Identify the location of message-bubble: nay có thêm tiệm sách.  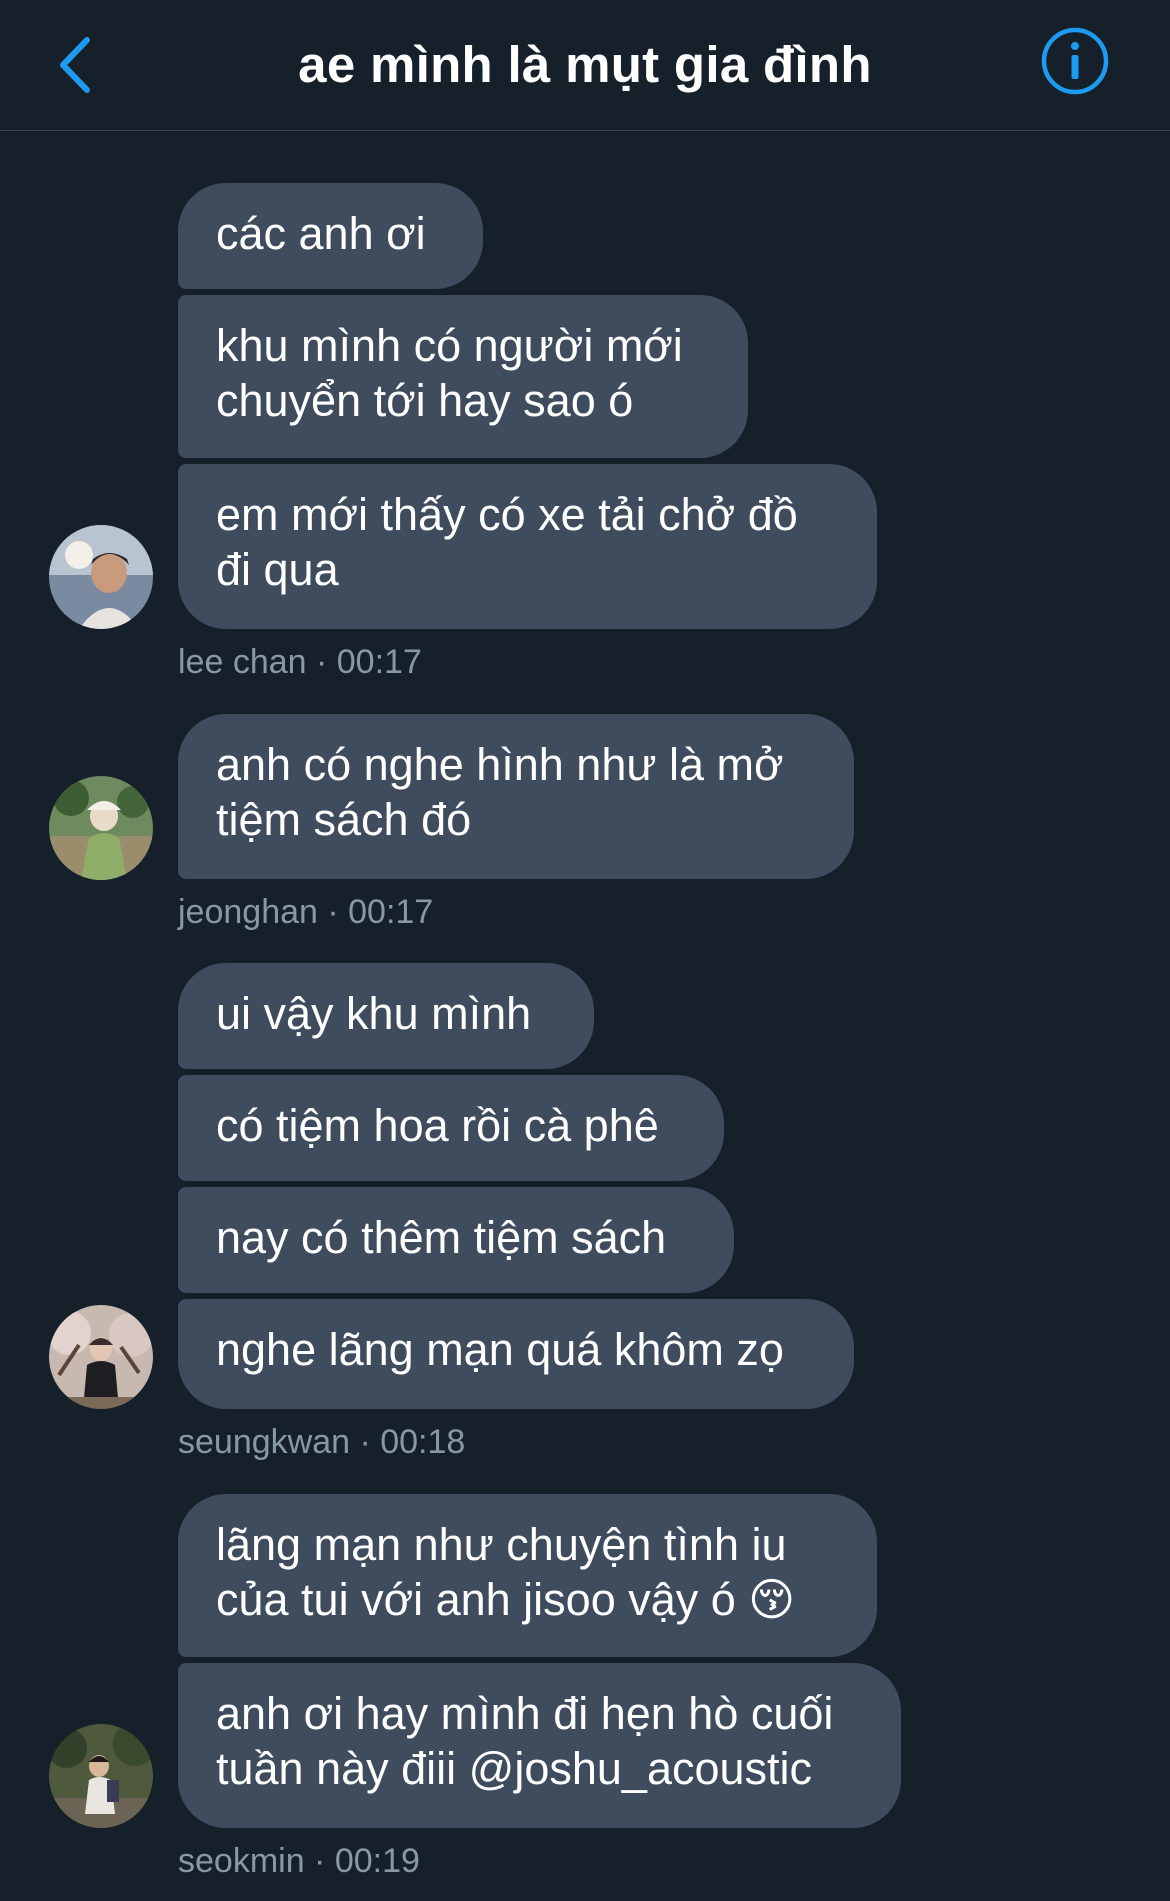
(456, 1240).